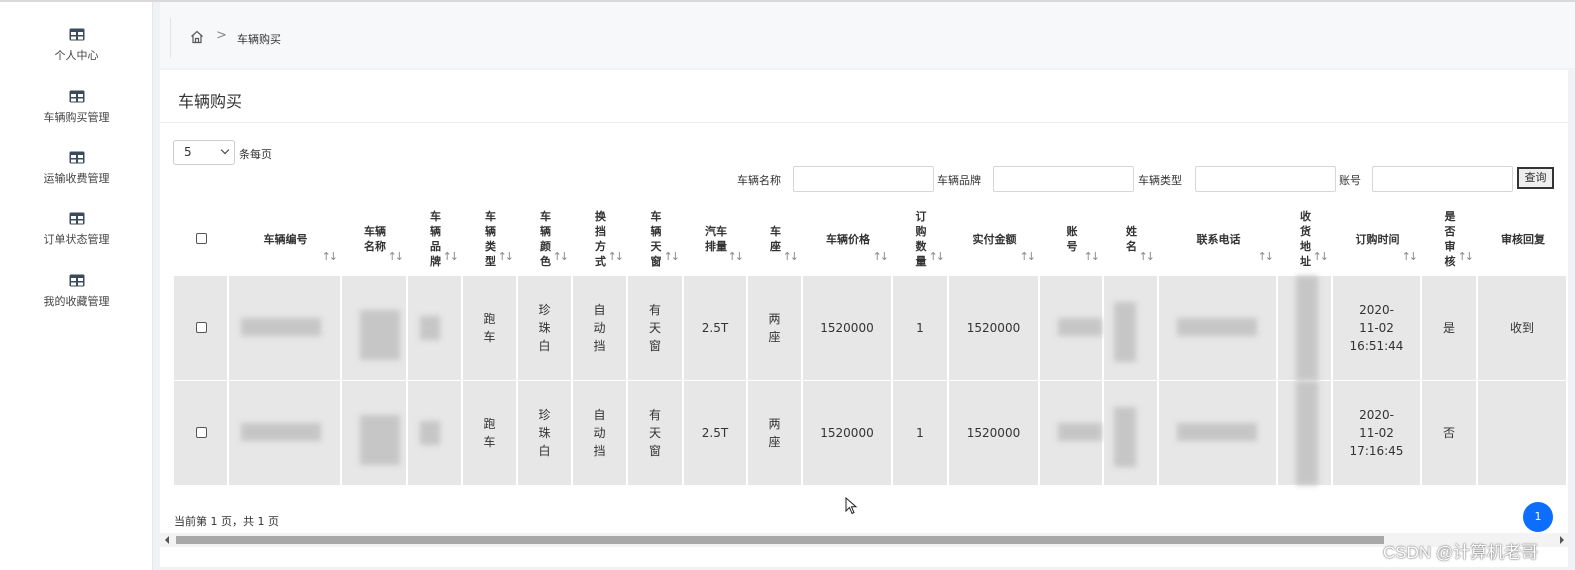 The image size is (1575, 570). Describe the element at coordinates (435, 240) in the screenshot. I see `column-header: 车辆品牌 ↑↓` at that location.